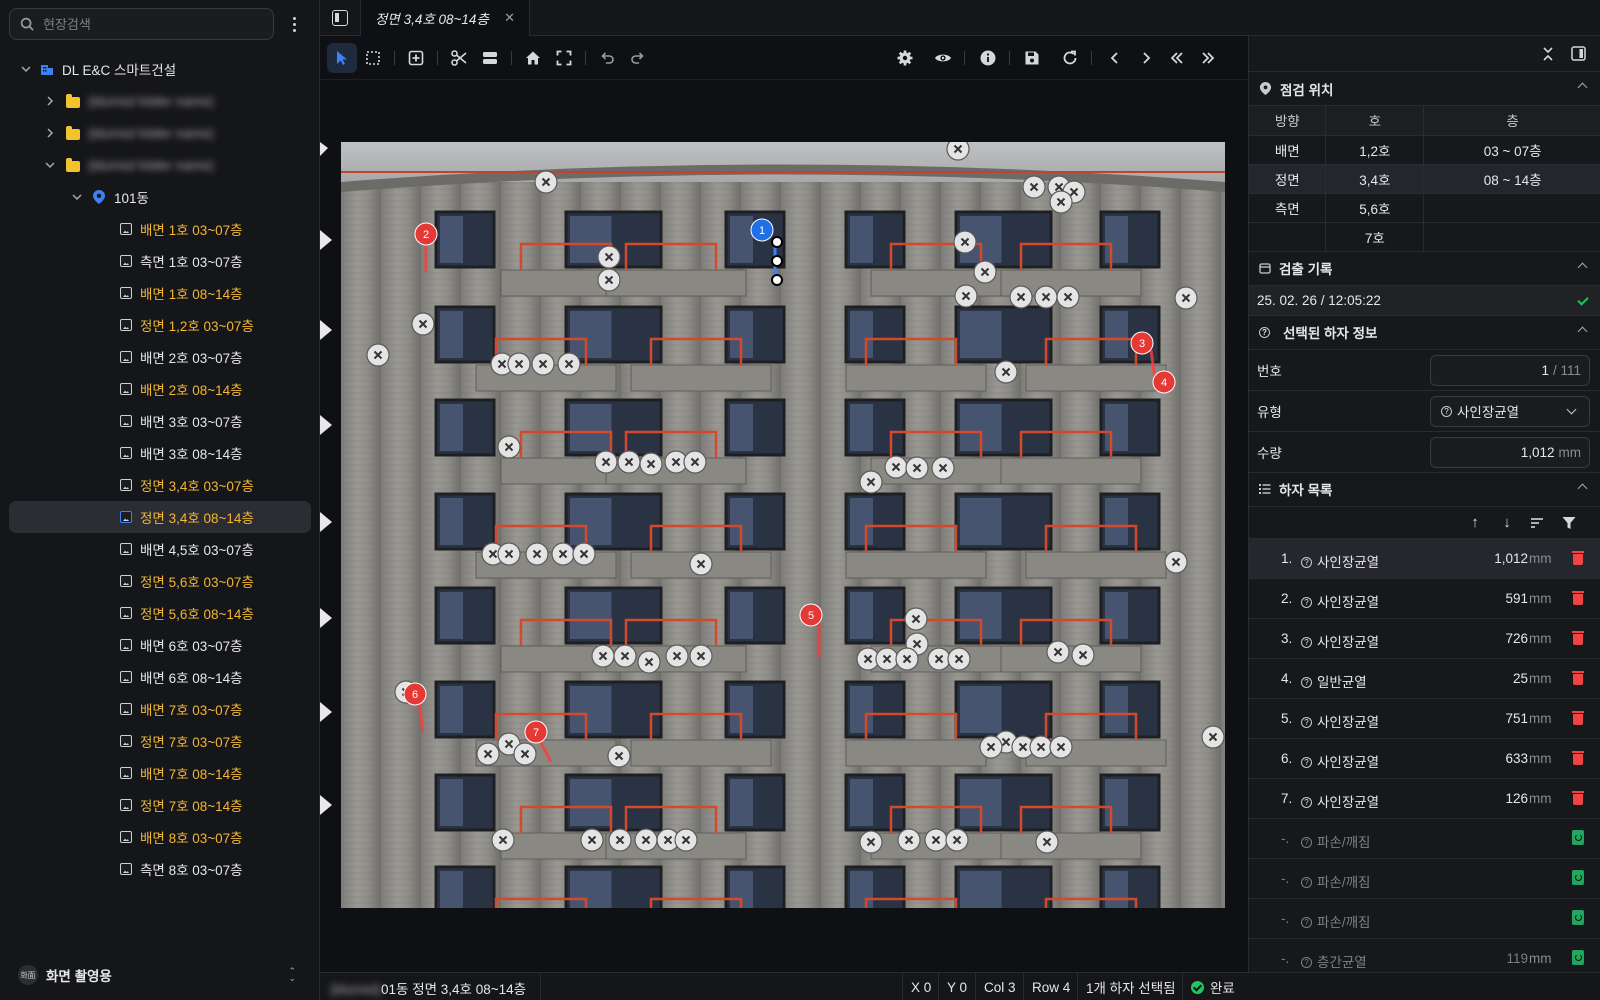 The image size is (1600, 1000). What do you see at coordinates (1510, 452) in the screenshot?
I see `defect-qty-field: 1,012 mm` at bounding box center [1510, 452].